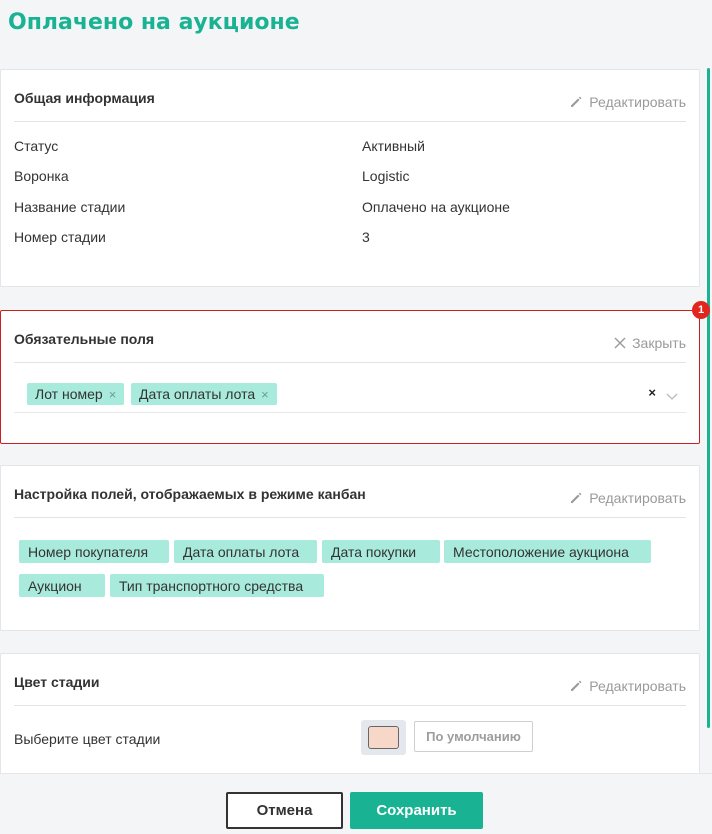 Image resolution: width=712 pixels, height=834 pixels. Describe the element at coordinates (381, 551) in the screenshot. I see `chip-purchase-date: Дата покупки` at that location.